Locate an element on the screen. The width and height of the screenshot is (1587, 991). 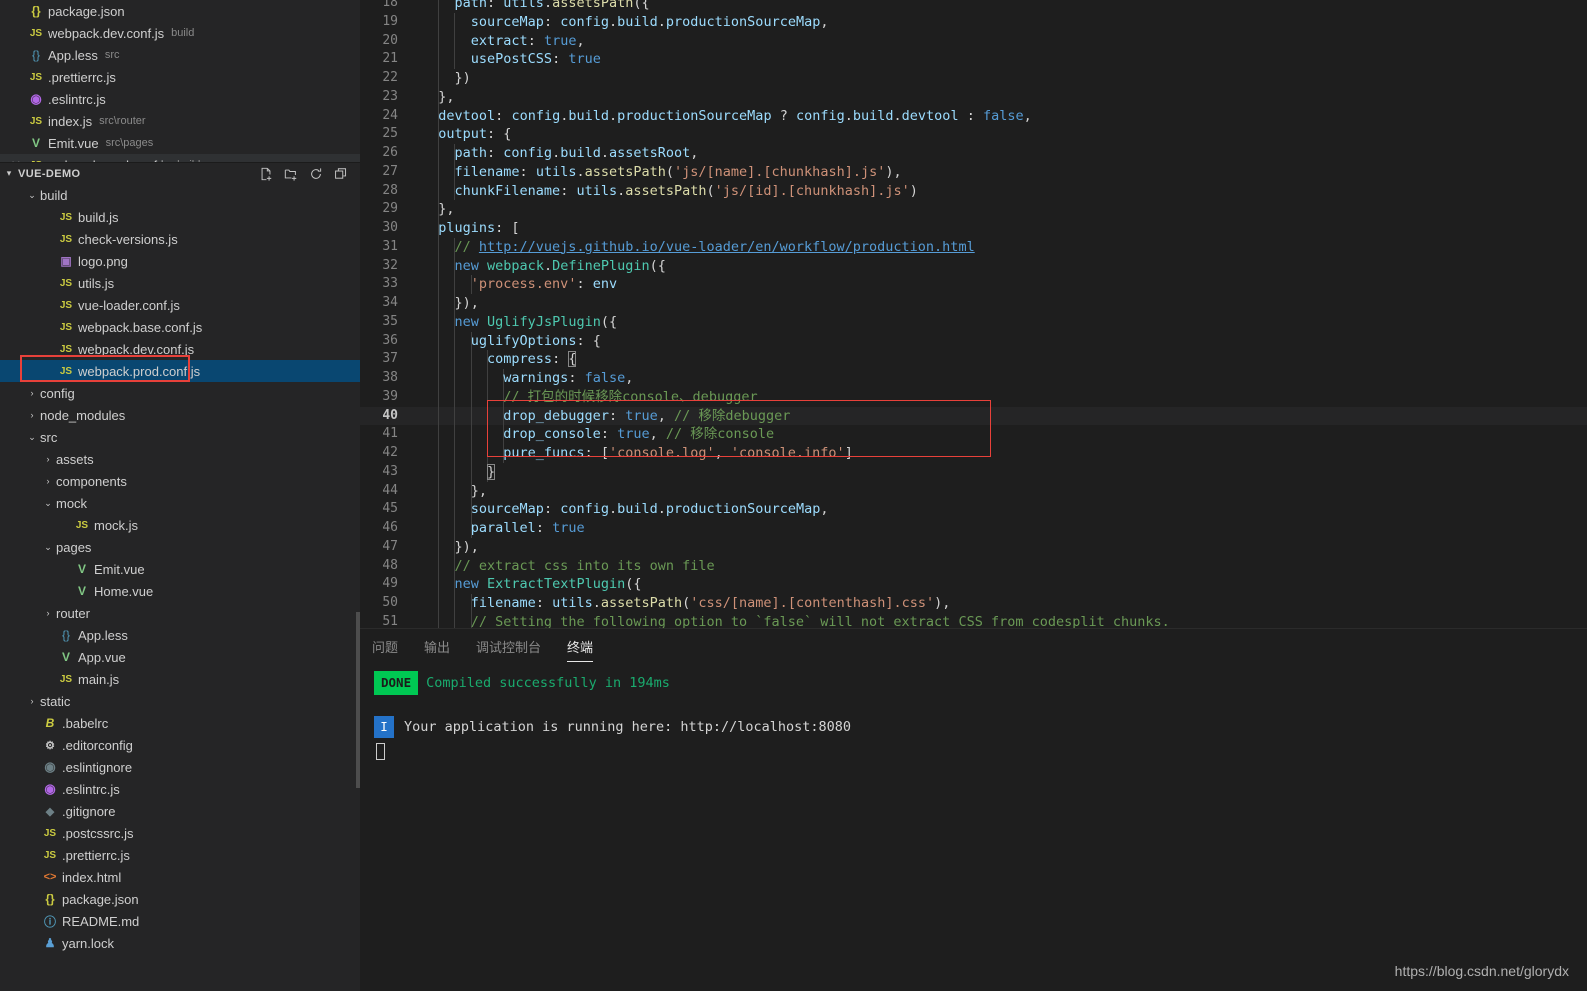
file-tree-label: build.js is located at coordinates (98, 217).